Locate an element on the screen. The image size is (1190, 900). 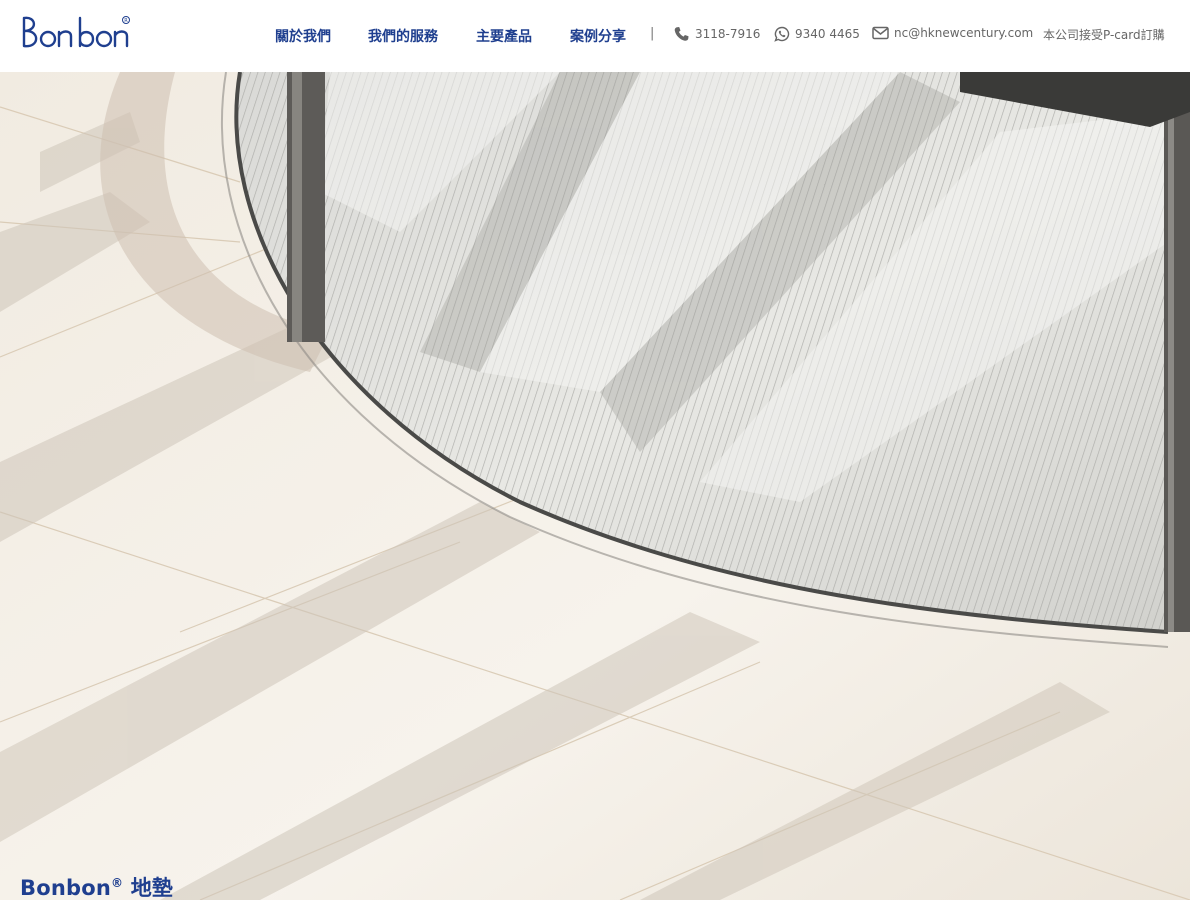
hero-title-brand: Bonbon is located at coordinates (65, 888).